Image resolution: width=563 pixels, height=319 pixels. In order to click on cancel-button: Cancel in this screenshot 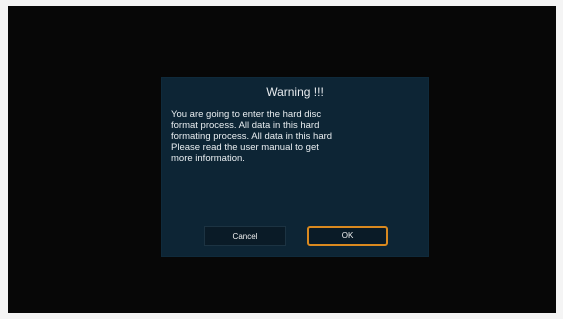, I will do `click(245, 236)`.